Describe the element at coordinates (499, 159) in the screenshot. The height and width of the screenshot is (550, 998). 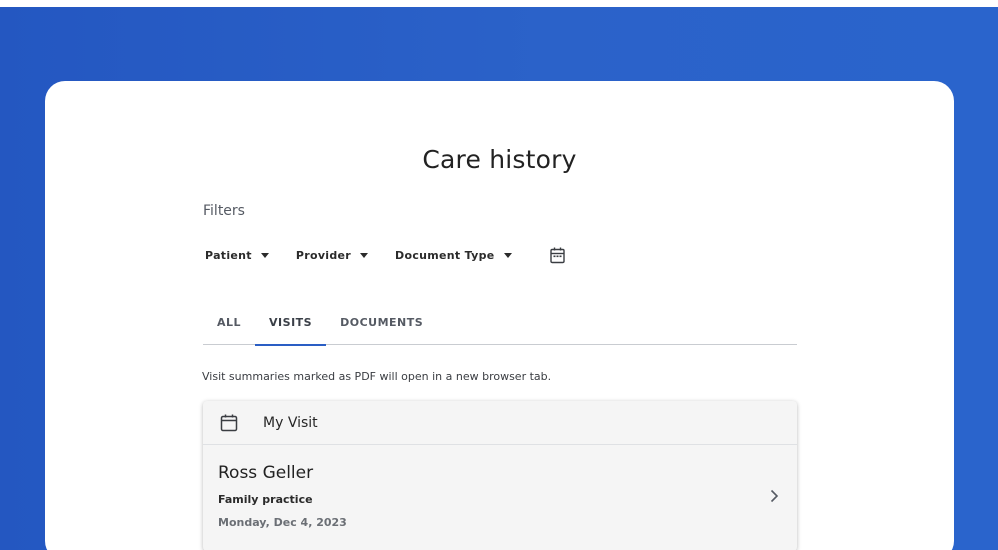
I see `page-title: Care history` at that location.